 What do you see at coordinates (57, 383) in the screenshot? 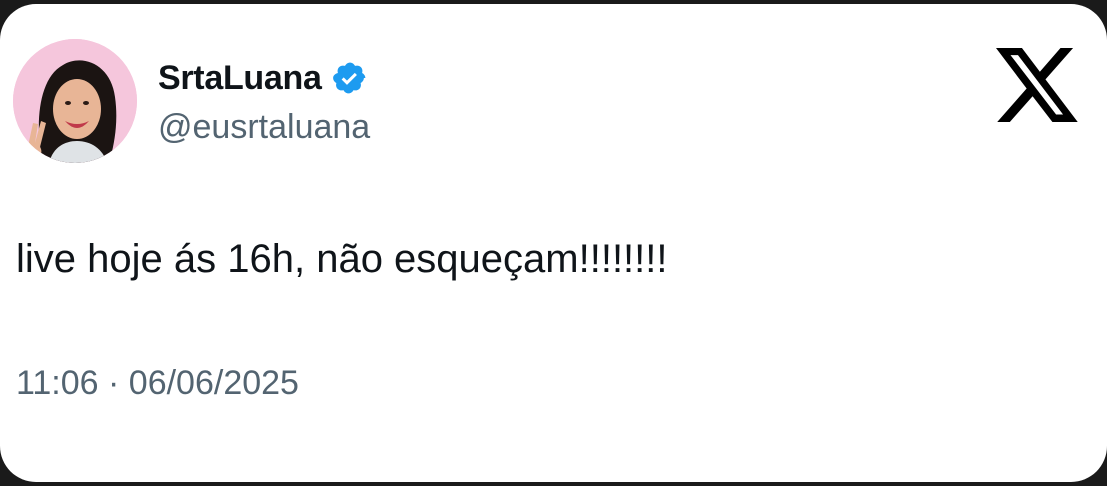
I see `tweet-time: 11:06` at bounding box center [57, 383].